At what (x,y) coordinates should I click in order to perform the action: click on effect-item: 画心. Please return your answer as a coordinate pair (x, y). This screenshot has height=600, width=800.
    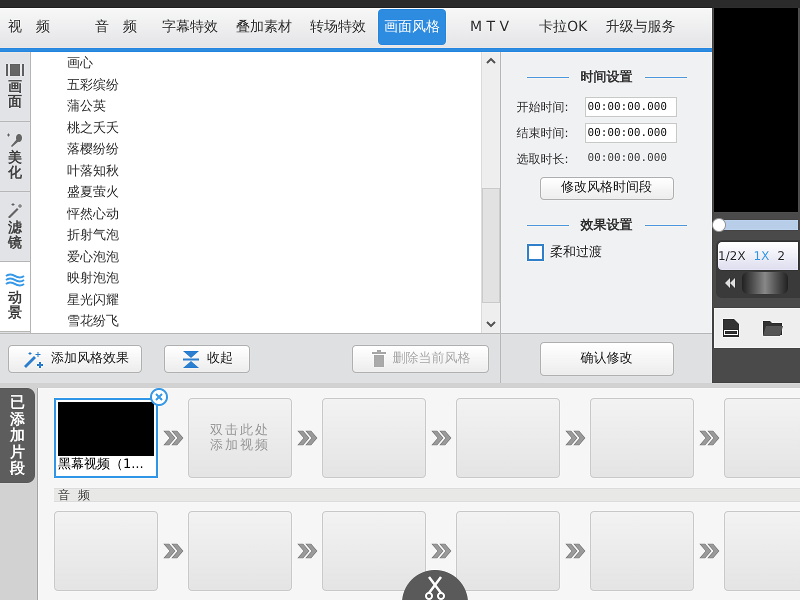
    Looking at the image, I should click on (274, 63).